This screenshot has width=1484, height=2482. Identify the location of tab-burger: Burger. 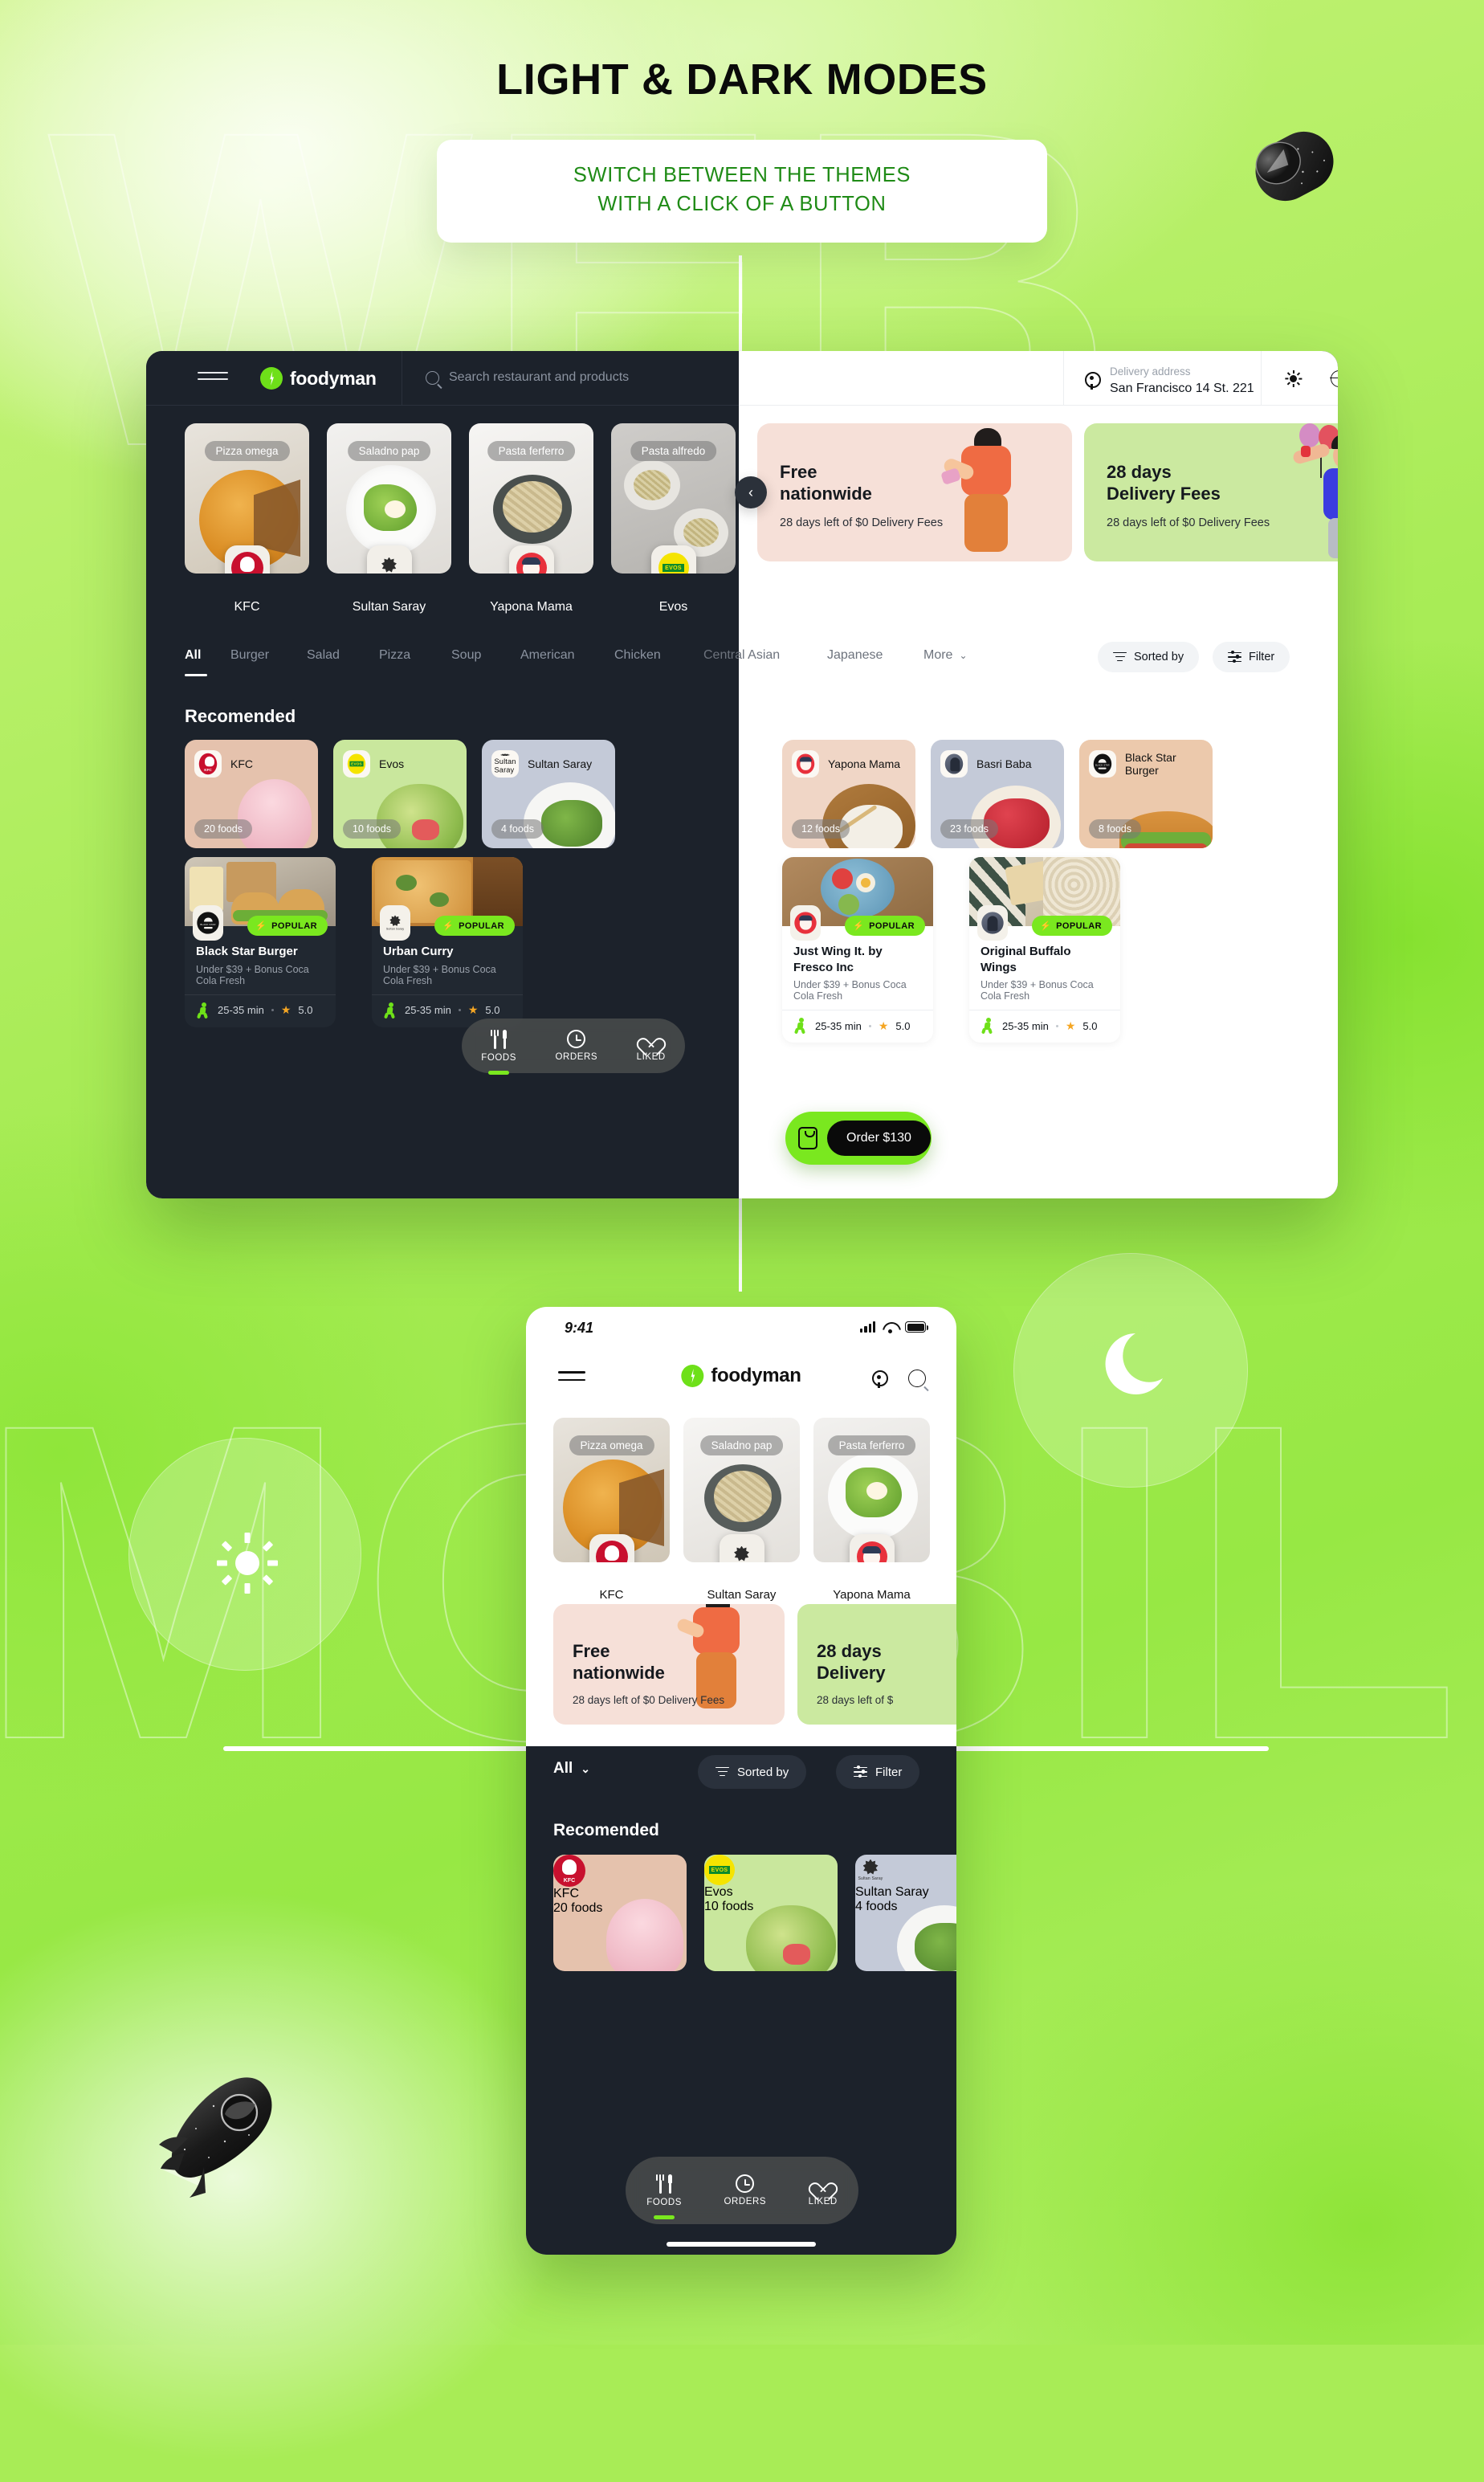
(249, 656).